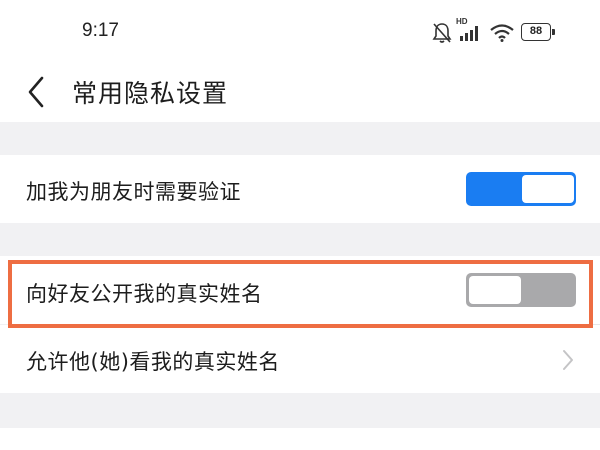 This screenshot has width=600, height=450. Describe the element at coordinates (300, 92) in the screenshot. I see `nav-bar: 常用隐私设置` at that location.